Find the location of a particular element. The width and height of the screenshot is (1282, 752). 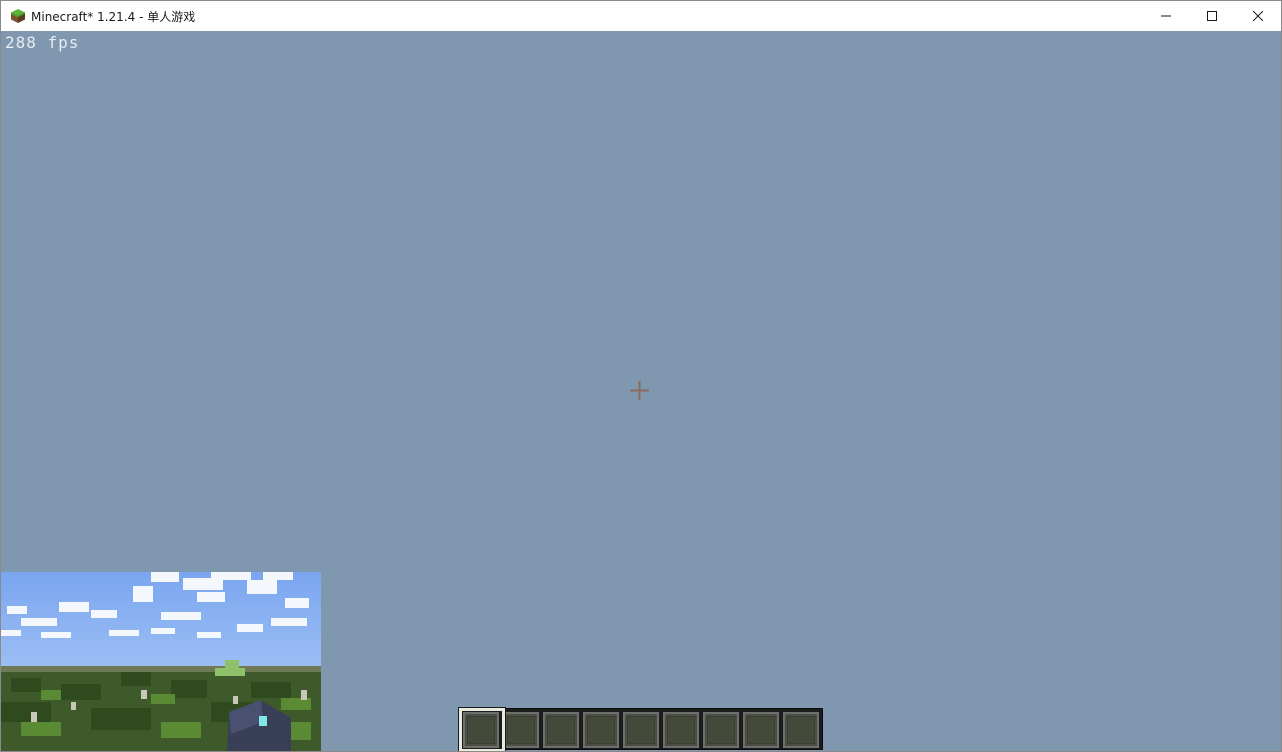

maximize-button is located at coordinates (1212, 16).